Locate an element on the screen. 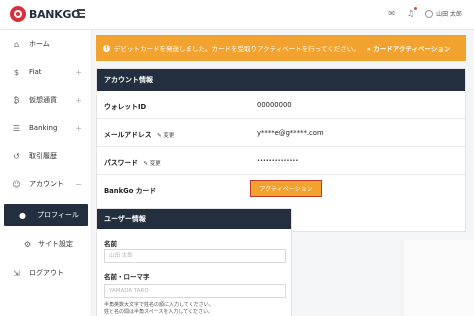  roma-name-input is located at coordinates (195, 291).